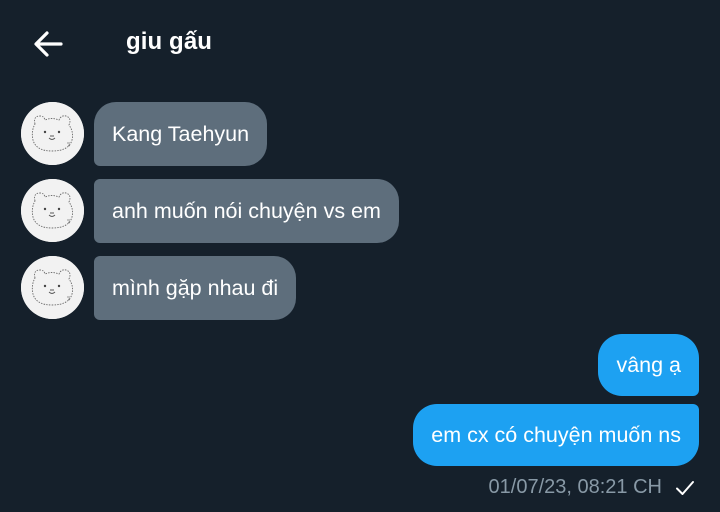 Image resolution: width=720 pixels, height=512 pixels. What do you see at coordinates (246, 211) in the screenshot?
I see `message-bubble-incoming: anh muốn nói chuyện vs em` at bounding box center [246, 211].